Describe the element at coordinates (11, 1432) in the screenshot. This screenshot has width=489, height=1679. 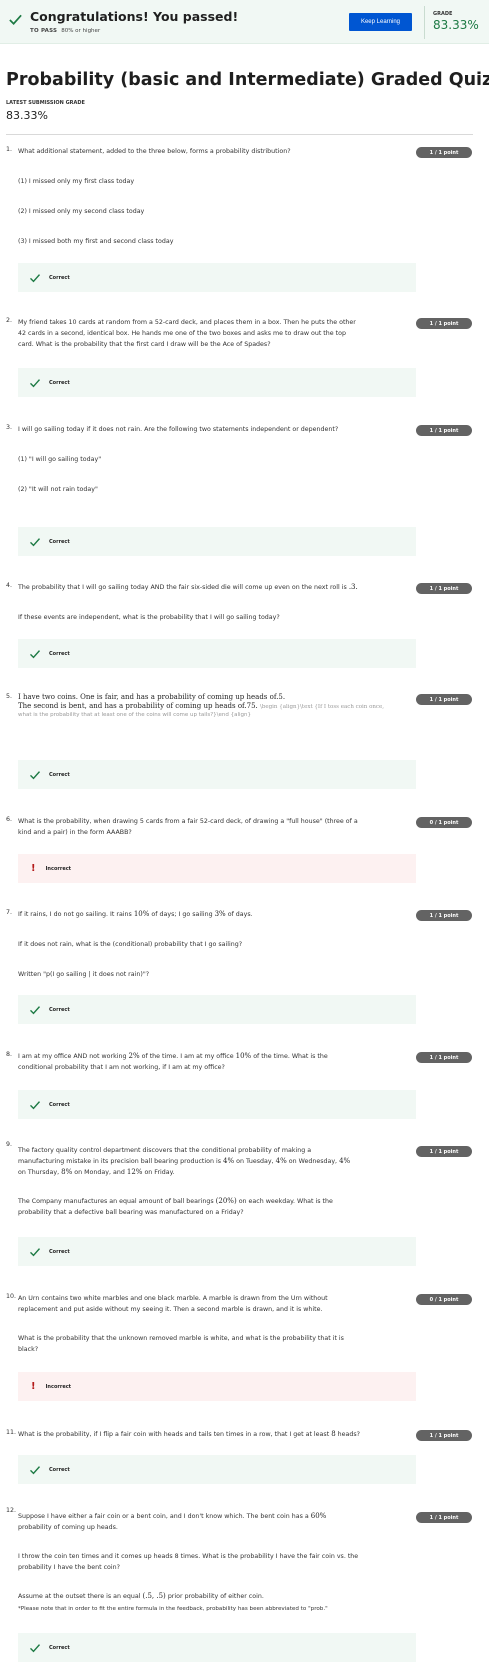
I see `question-number: 11.` at that location.